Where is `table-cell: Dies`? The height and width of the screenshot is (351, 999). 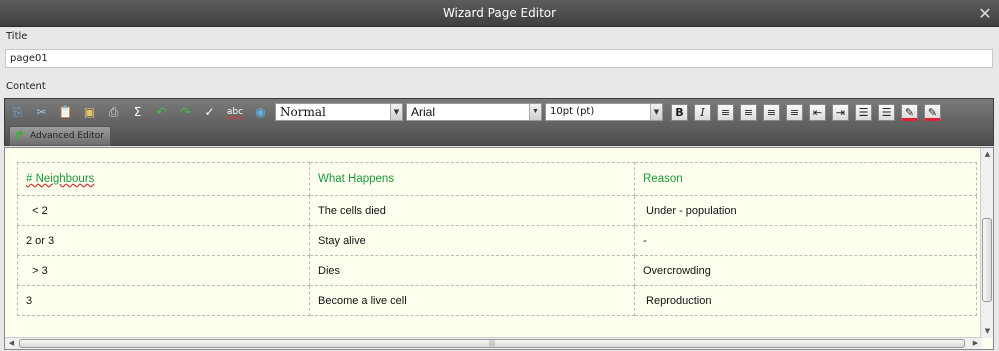
table-cell: Dies is located at coordinates (472, 270).